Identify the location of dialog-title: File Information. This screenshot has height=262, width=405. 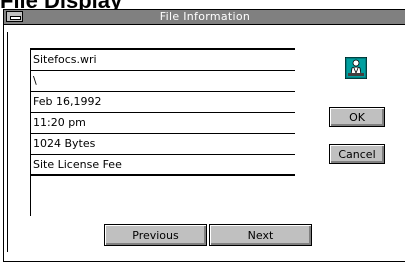
(205, 16).